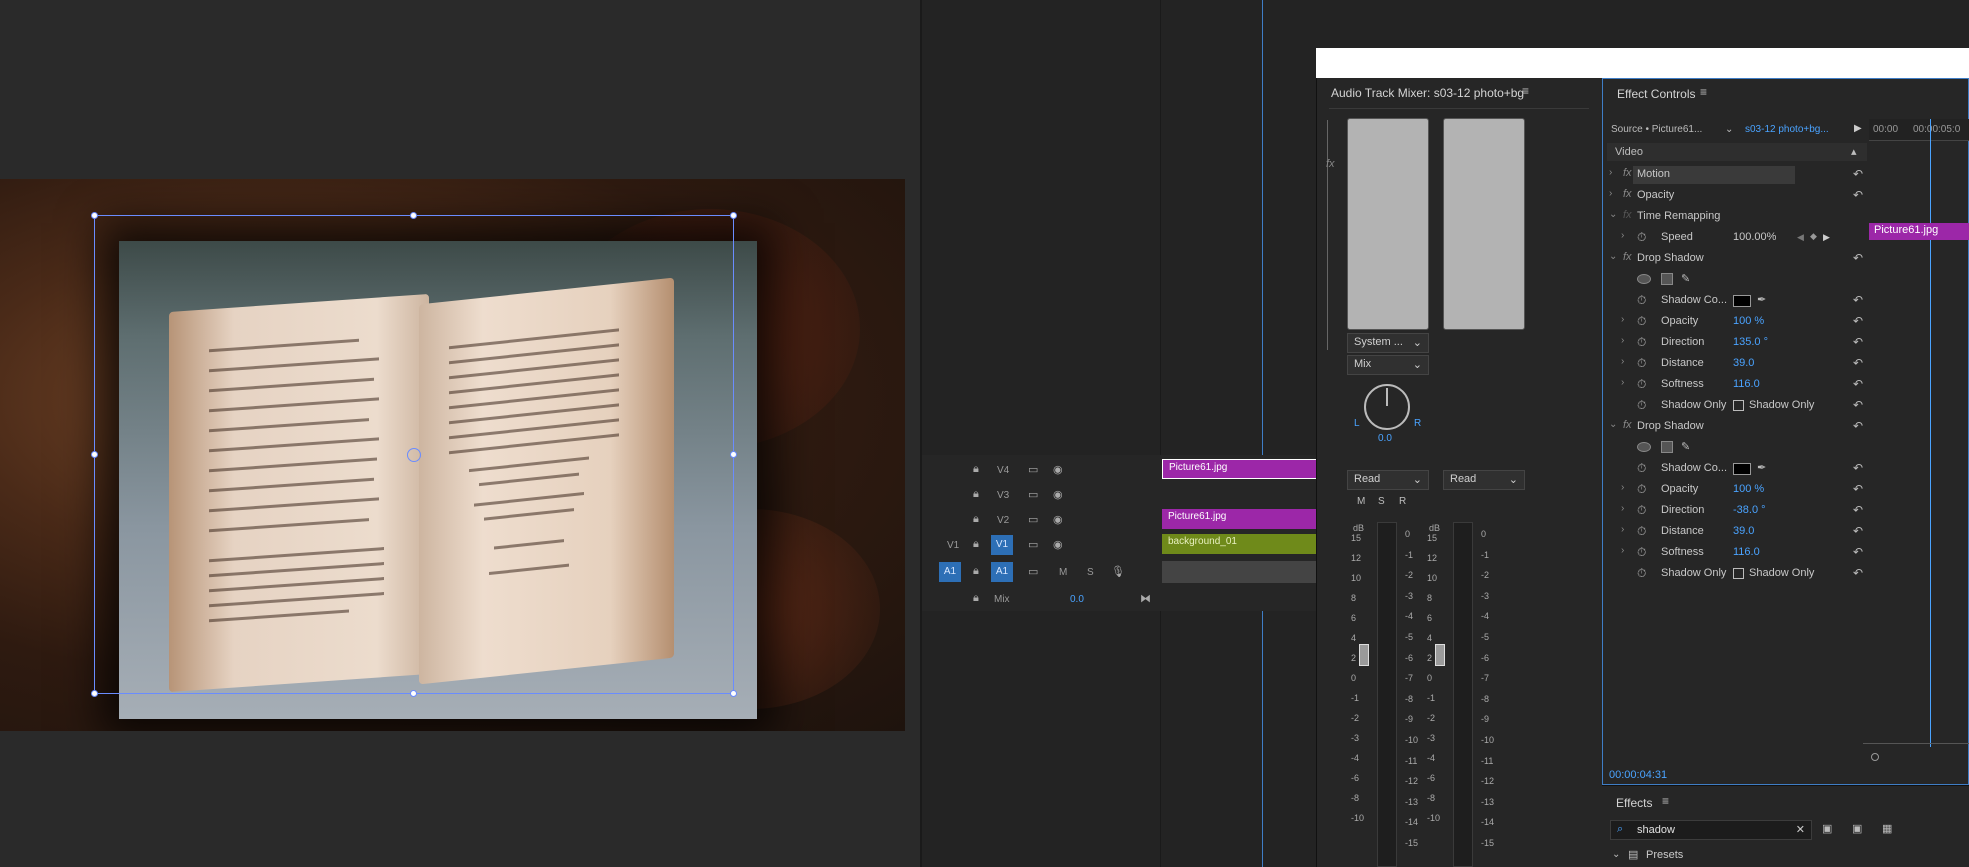  What do you see at coordinates (1761, 467) in the screenshot?
I see `eyedropper-icon: ✒` at bounding box center [1761, 467].